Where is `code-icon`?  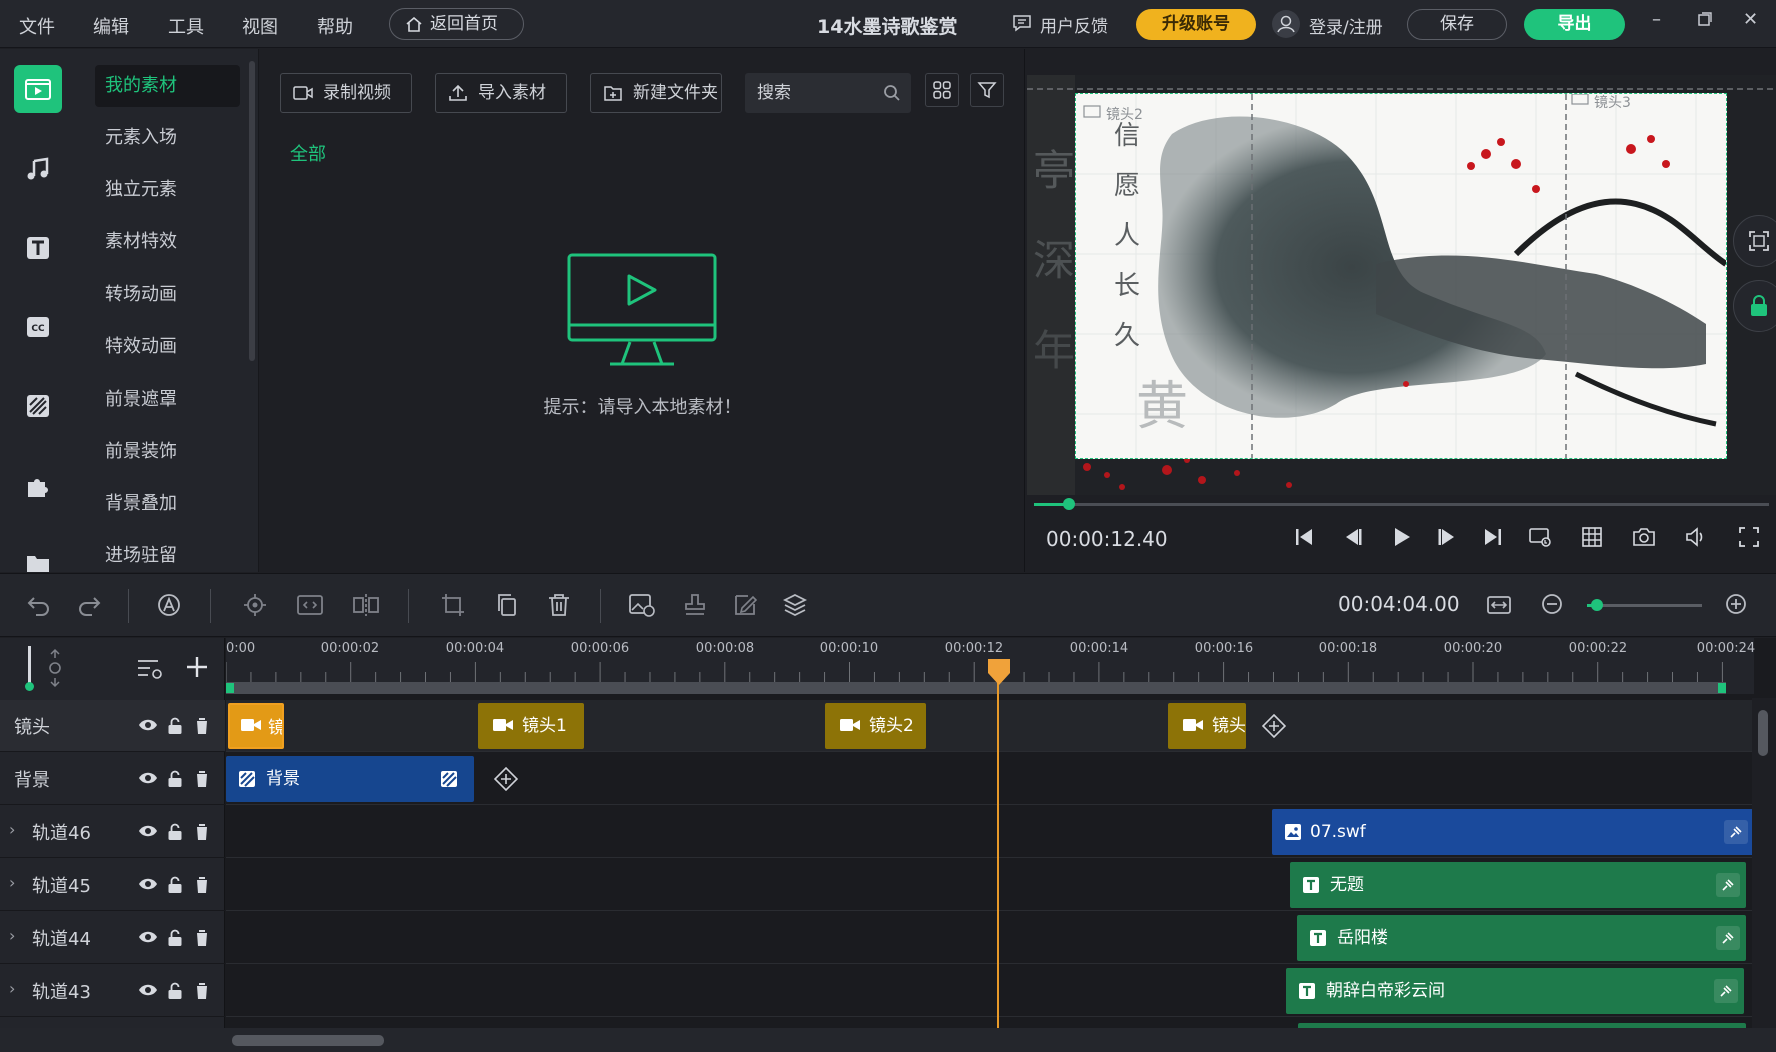
code-icon is located at coordinates (310, 605).